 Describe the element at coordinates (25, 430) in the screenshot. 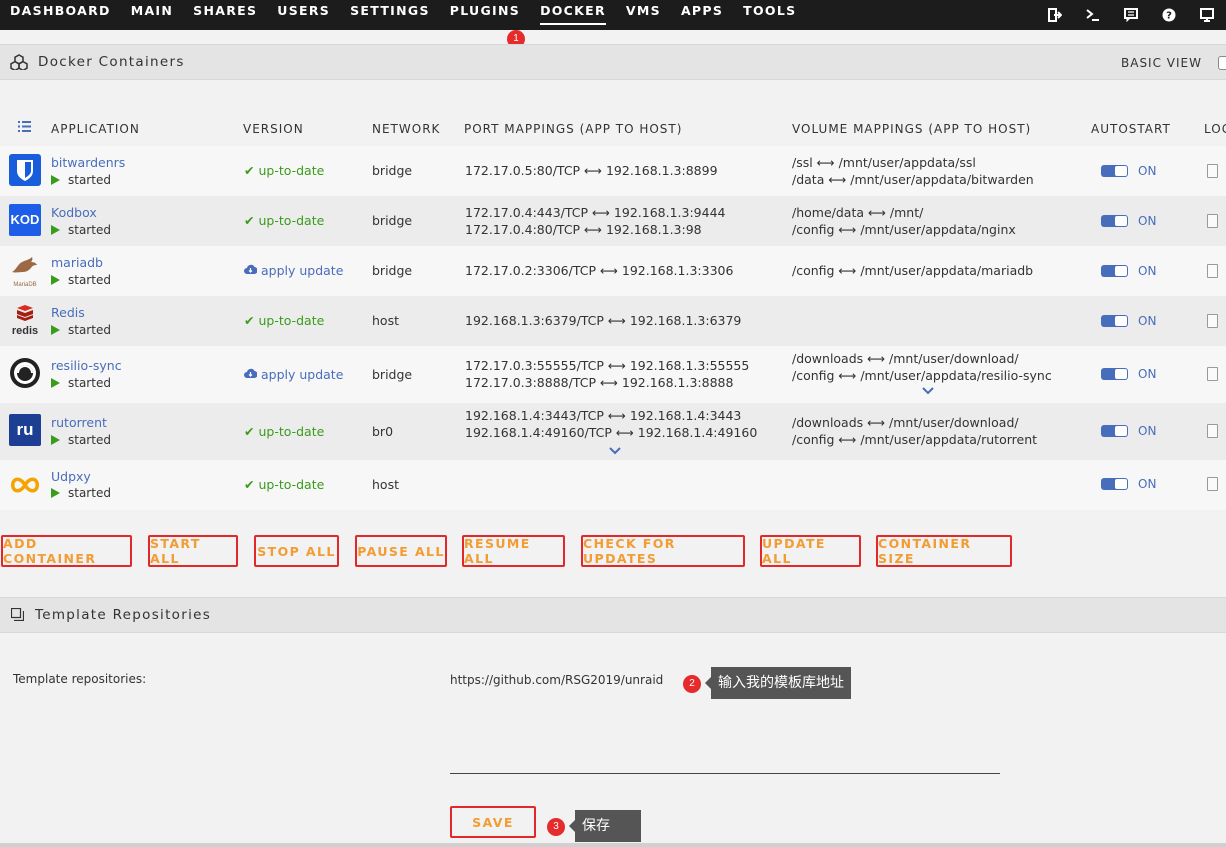

I see `rutorrent-icon: ru` at that location.